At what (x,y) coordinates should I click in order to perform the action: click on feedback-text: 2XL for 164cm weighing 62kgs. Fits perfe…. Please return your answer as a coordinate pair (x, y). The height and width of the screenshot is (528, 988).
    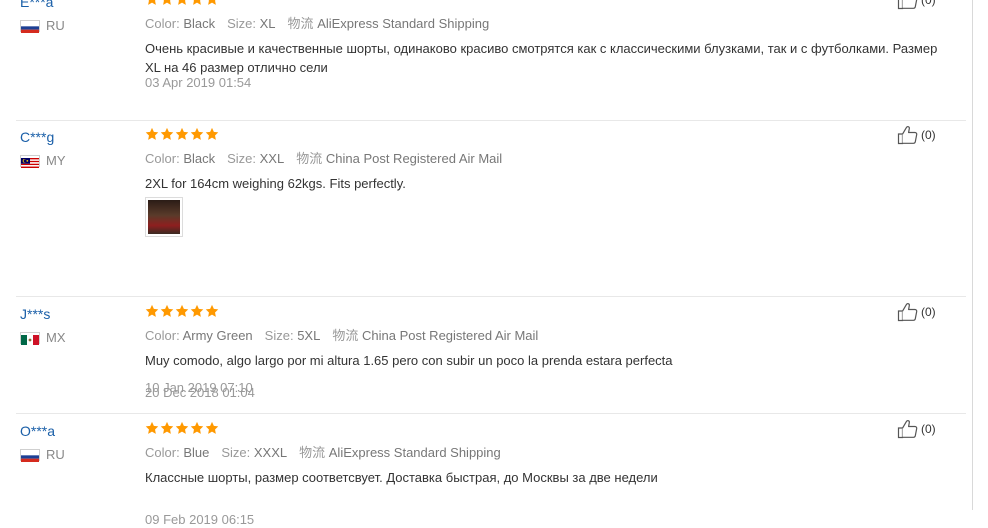
    Looking at the image, I should click on (275, 183).